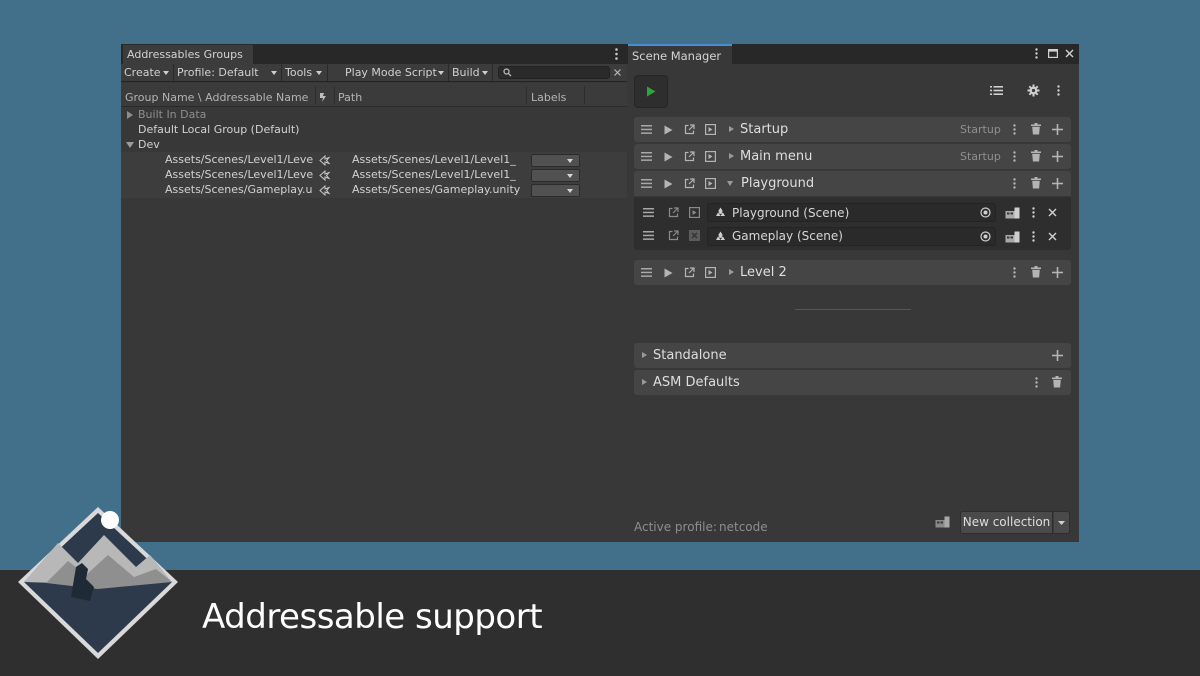 Image resolution: width=1200 pixels, height=676 pixels. I want to click on collection-row-asm-defaults: ASM Defaults, so click(852, 382).